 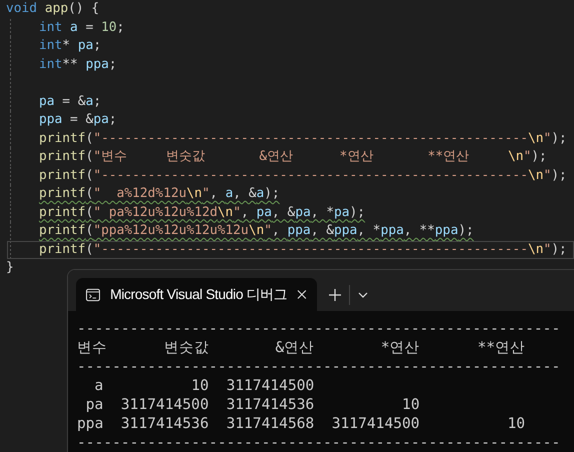 I want to click on code-line: int** ppa;, so click(x=78, y=64).